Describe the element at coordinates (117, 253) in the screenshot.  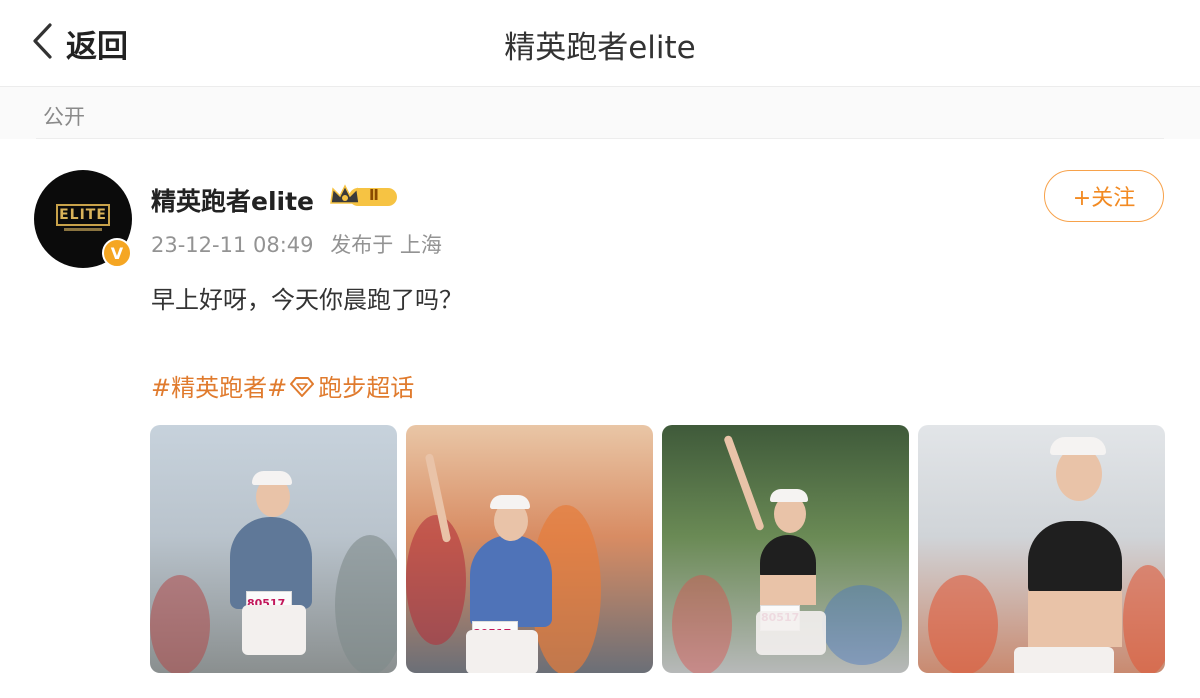
I see `verified-badge-icon: V` at that location.